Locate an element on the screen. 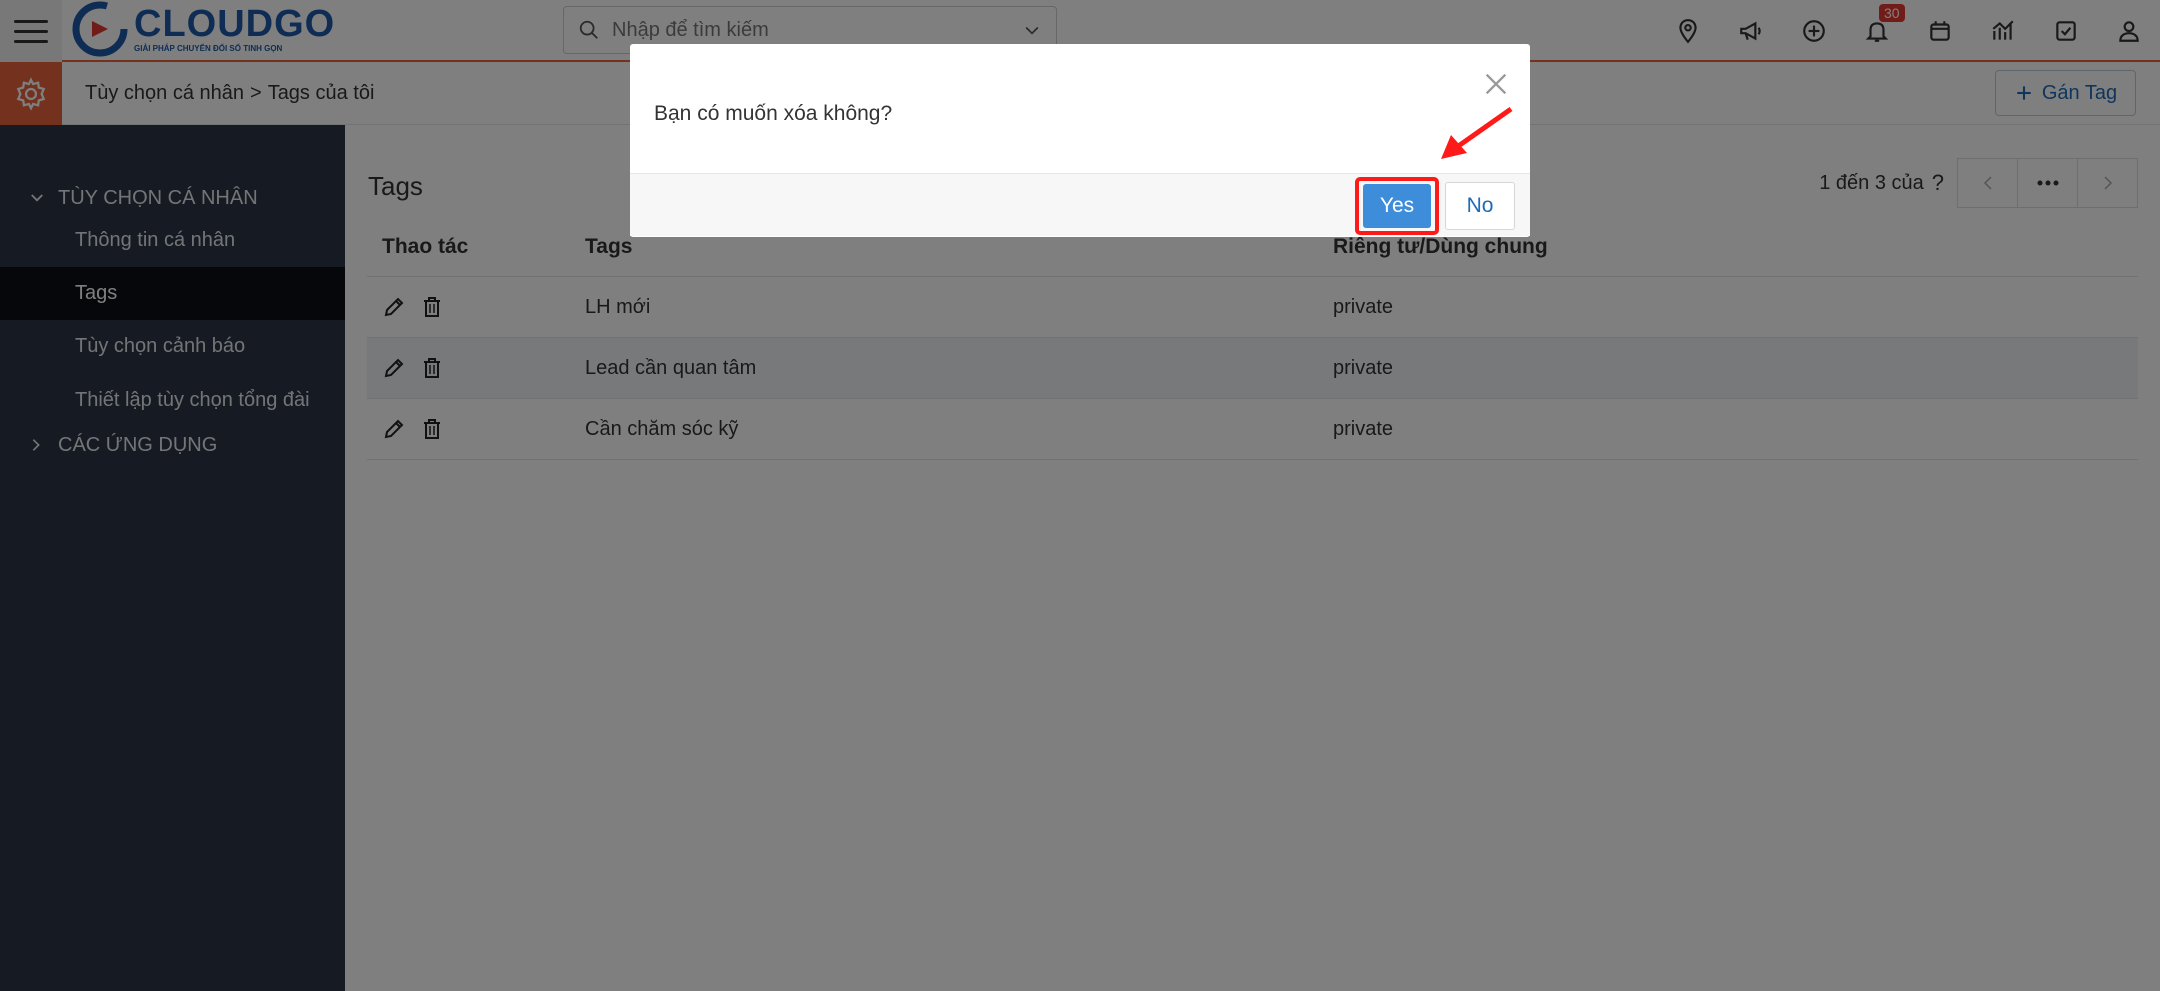  annotation-arrow-icon is located at coordinates (1477, 132).